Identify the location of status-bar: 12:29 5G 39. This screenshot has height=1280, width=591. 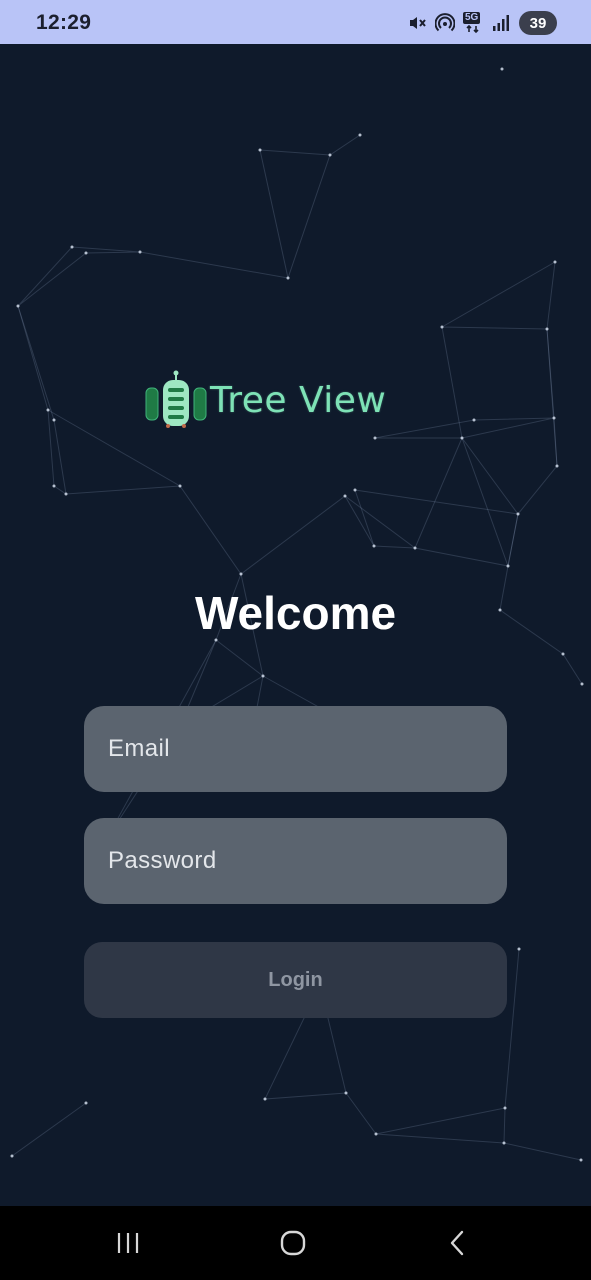
(295, 22).